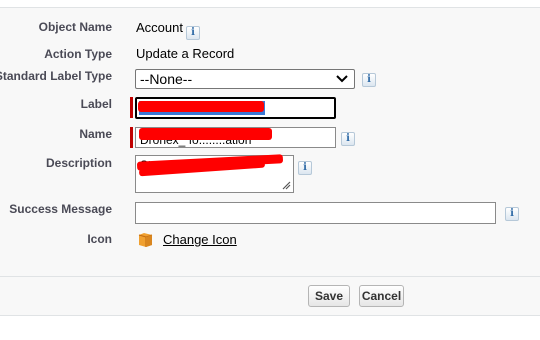 This screenshot has height=340, width=540. What do you see at coordinates (329, 296) in the screenshot?
I see `save-button: Save` at bounding box center [329, 296].